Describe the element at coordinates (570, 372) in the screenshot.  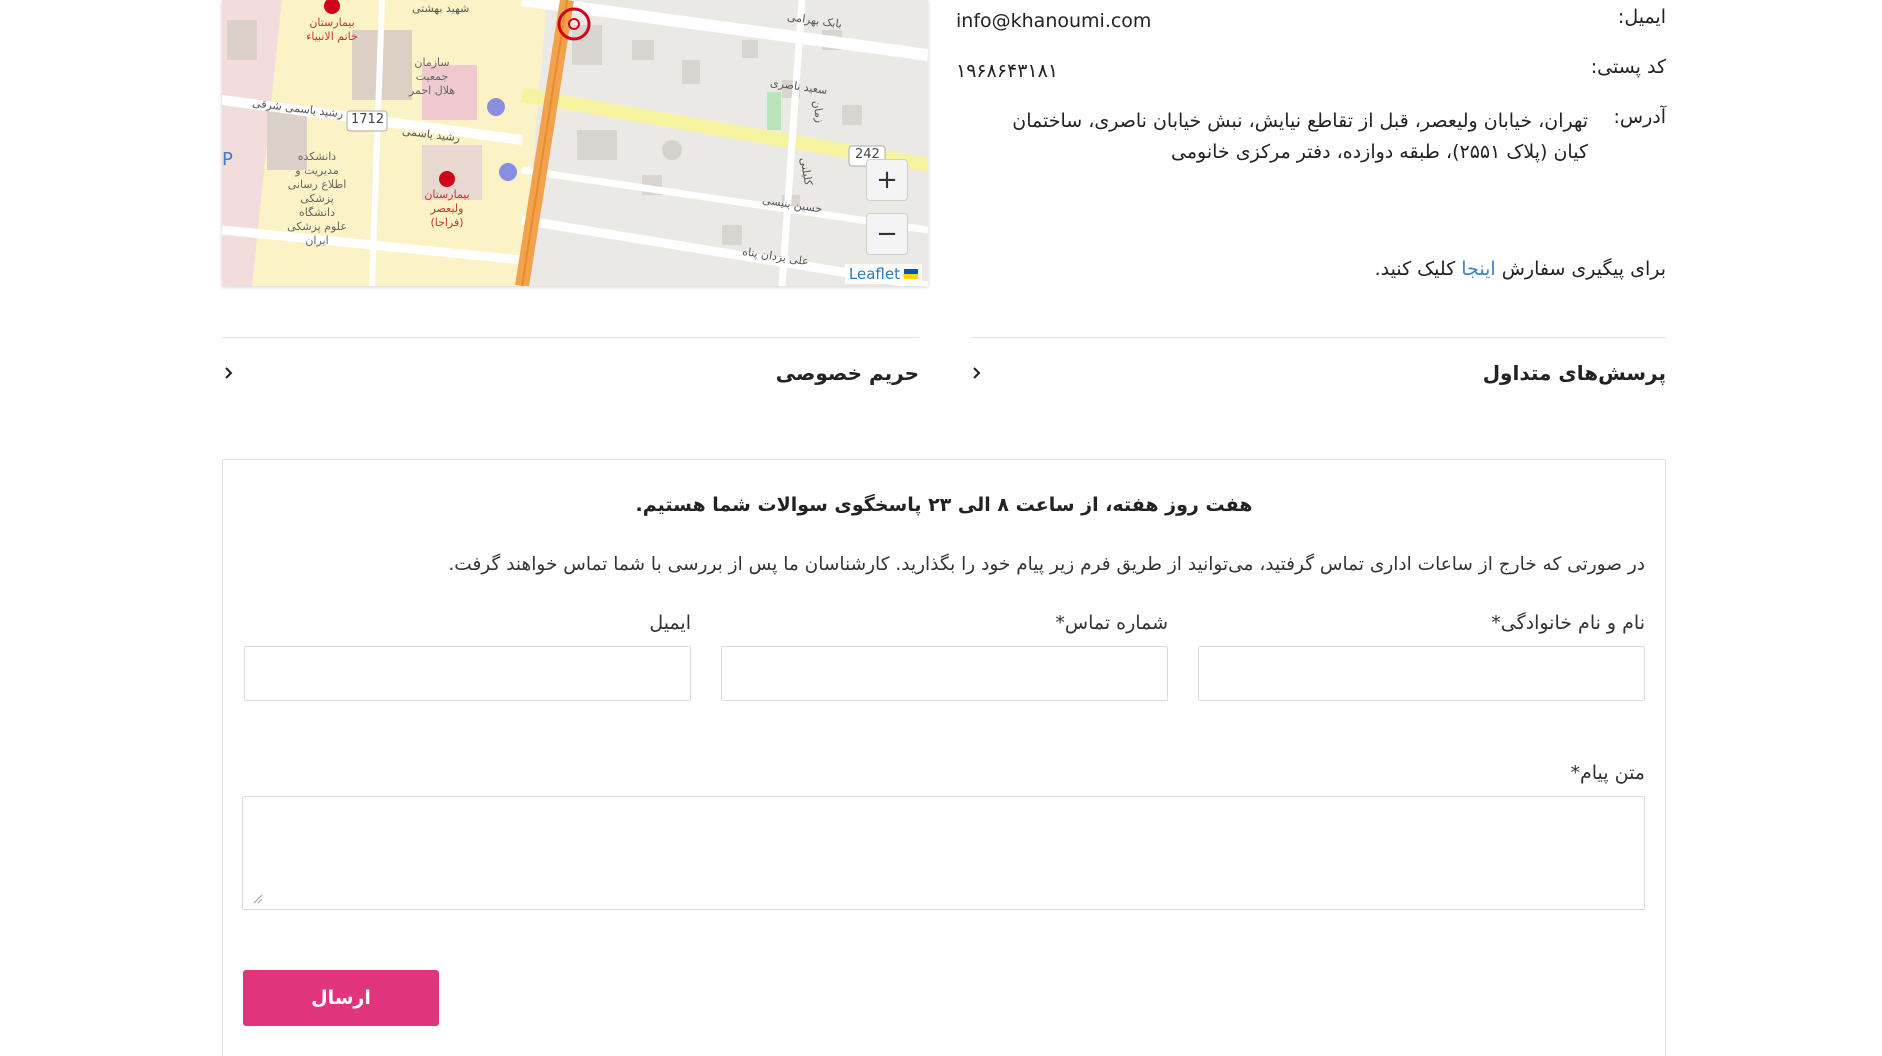
I see `privacy-accordion: حریم خصوصی` at that location.